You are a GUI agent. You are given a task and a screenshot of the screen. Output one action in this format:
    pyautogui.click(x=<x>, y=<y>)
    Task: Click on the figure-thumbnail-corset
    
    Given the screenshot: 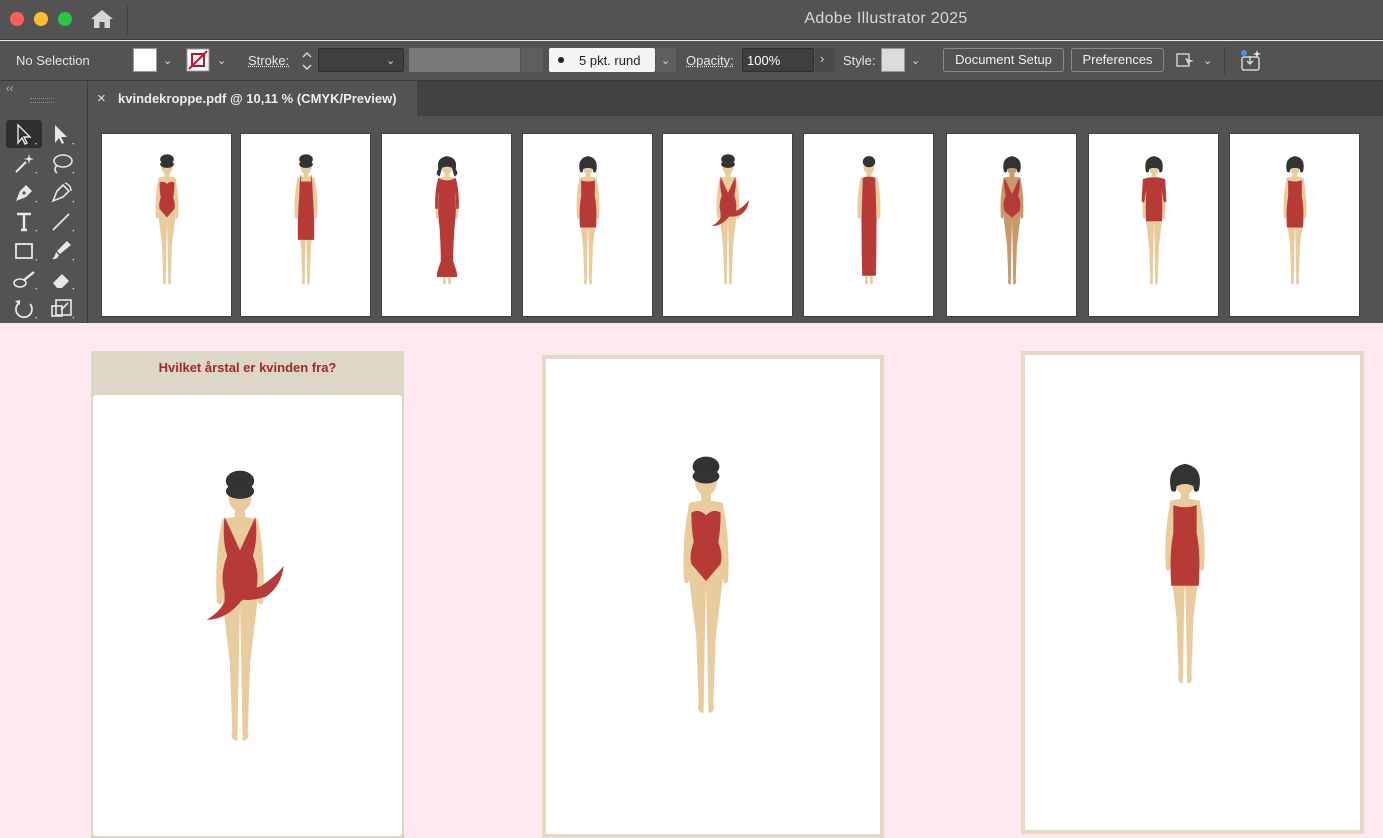 What is the action you would take?
    pyautogui.click(x=167, y=222)
    